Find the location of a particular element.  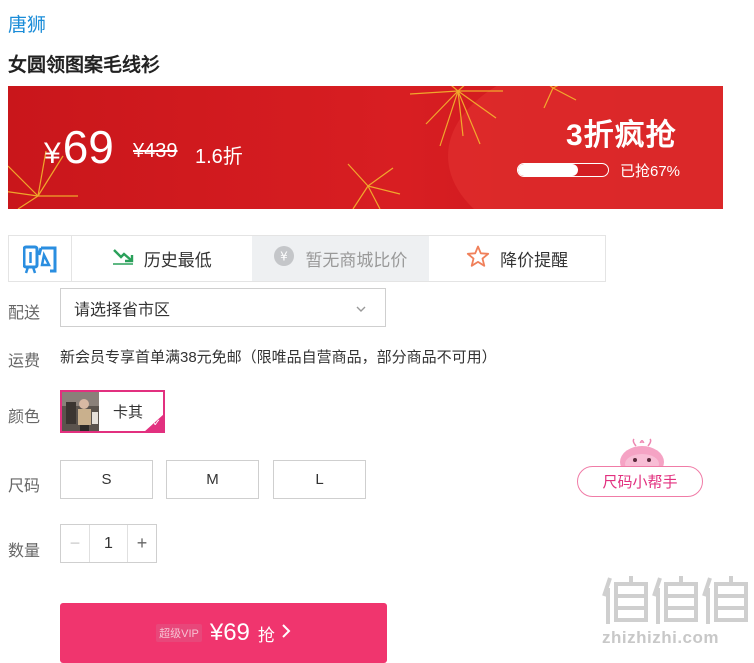

price-tools-bar: 历史最低 ¥ 暂无商城比价 降价提醒 is located at coordinates (307, 258).